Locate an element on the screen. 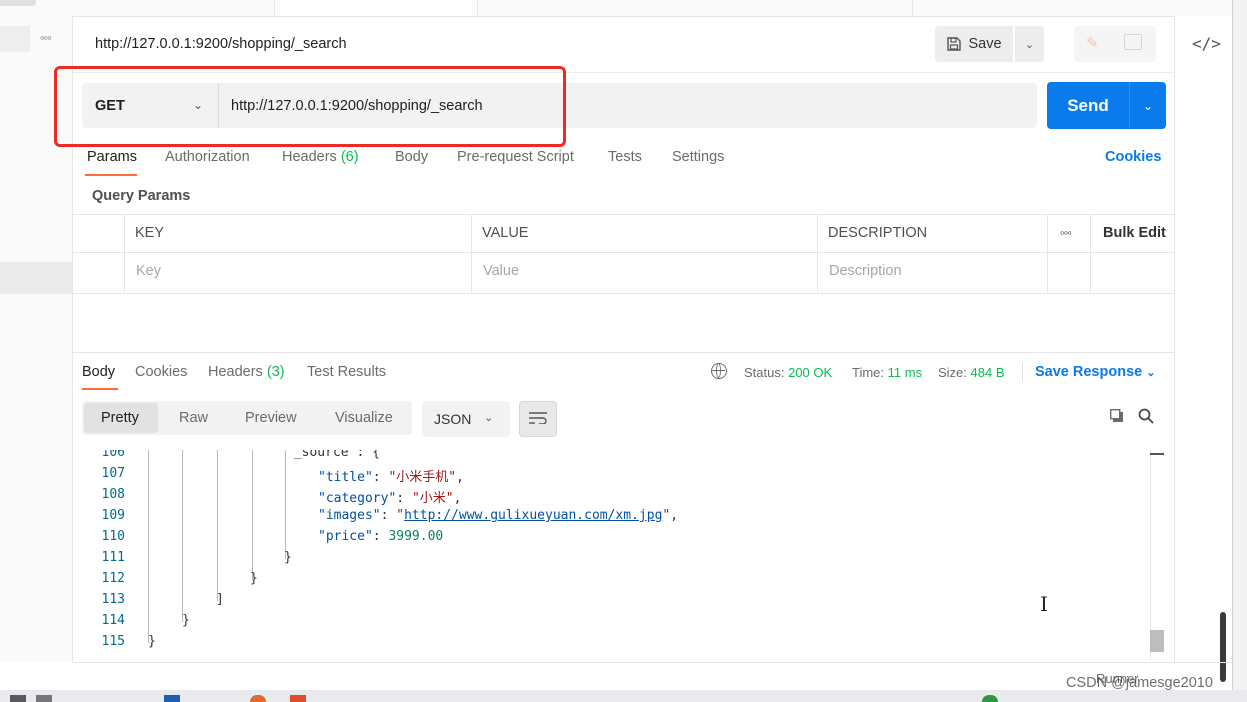 This screenshot has width=1247, height=702. tab-tests: Tests is located at coordinates (625, 157).